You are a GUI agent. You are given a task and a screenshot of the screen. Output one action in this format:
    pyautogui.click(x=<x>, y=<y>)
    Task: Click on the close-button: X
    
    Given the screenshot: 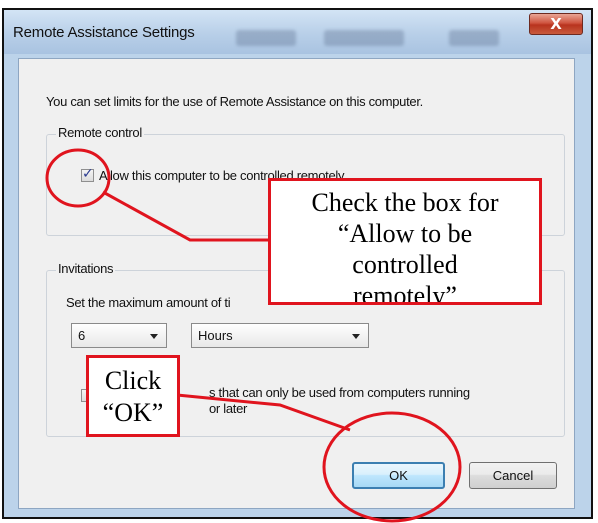 What is the action you would take?
    pyautogui.click(x=556, y=24)
    